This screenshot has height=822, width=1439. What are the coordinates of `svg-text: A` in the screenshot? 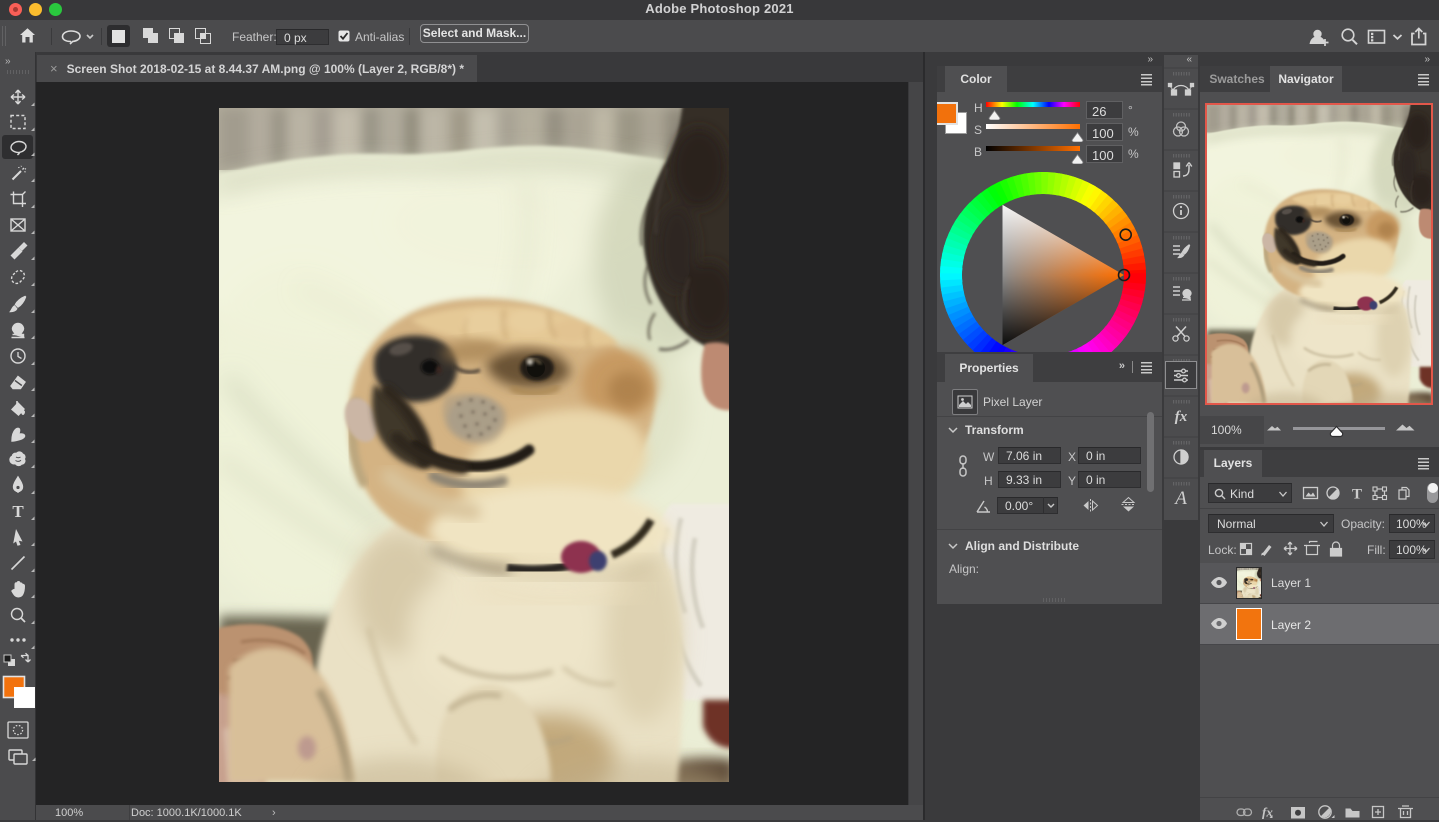 It's located at (1180, 498).